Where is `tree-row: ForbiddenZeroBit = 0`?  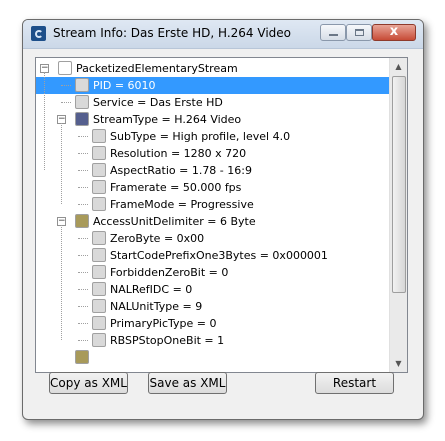 tree-row: ForbiddenZeroBit = 0 is located at coordinates (212, 272).